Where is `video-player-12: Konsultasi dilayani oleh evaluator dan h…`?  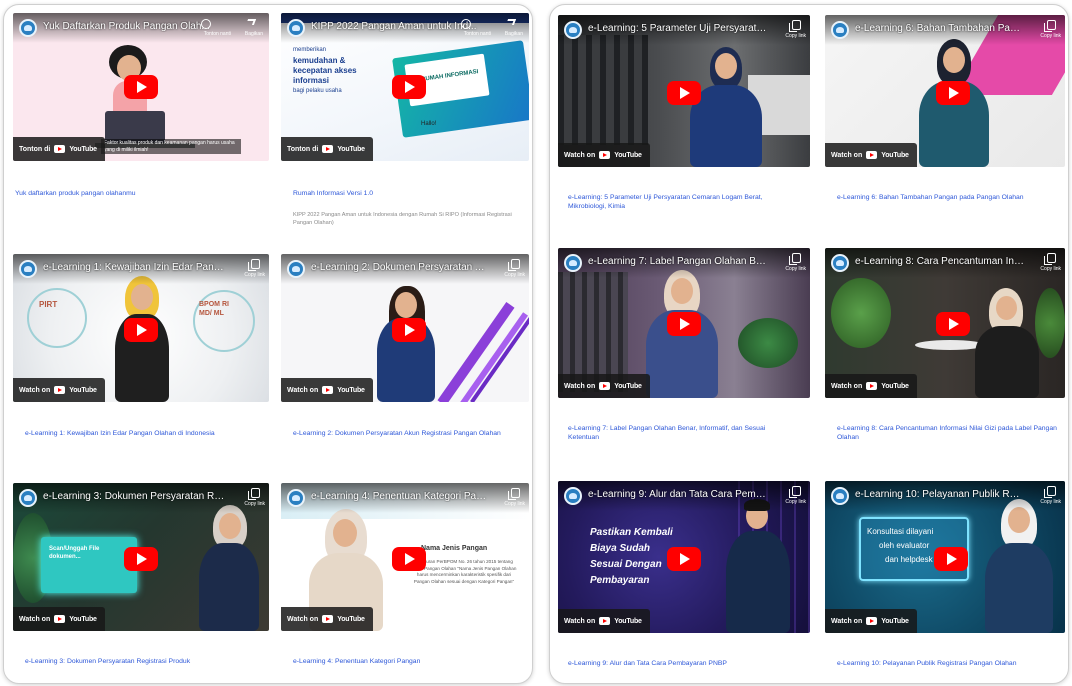
video-player-12: Konsultasi dilayani oleh evaluator dan h… is located at coordinates (945, 557).